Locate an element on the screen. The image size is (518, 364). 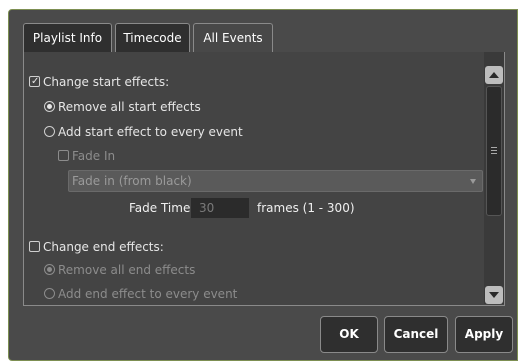
remove-end-effects-label: Remove all end effects is located at coordinates (127, 270).